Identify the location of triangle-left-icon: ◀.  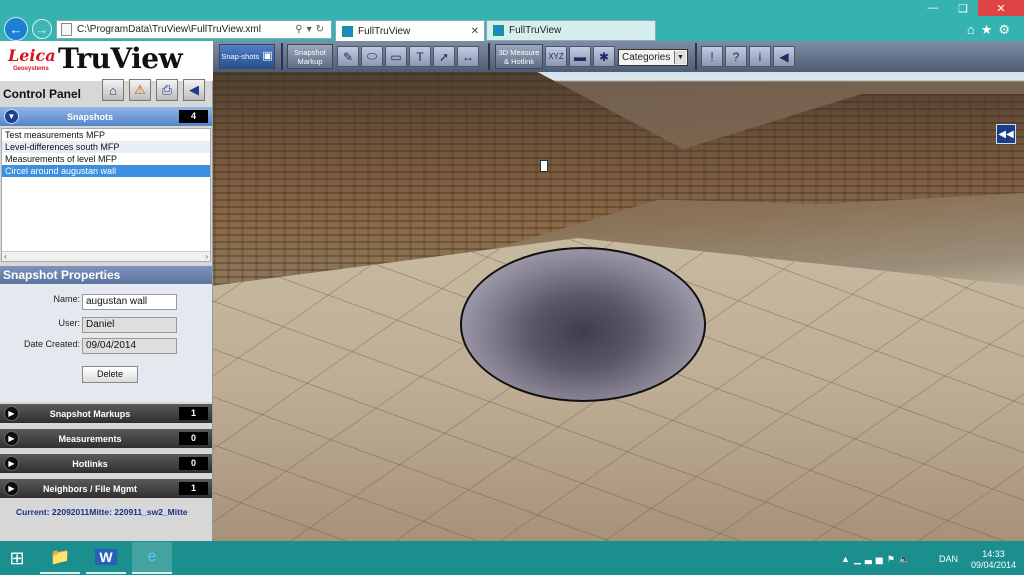
(784, 56).